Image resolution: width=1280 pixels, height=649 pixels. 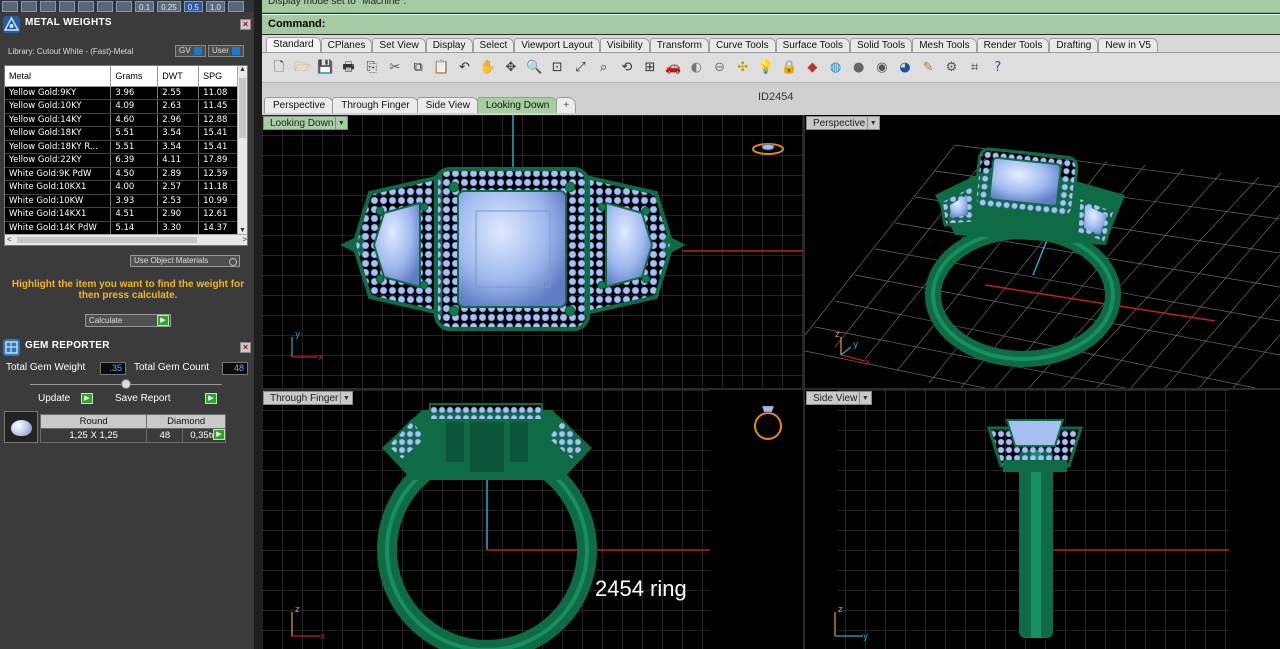 What do you see at coordinates (859, 68) in the screenshot?
I see `sphere-gray-icon: ●` at bounding box center [859, 68].